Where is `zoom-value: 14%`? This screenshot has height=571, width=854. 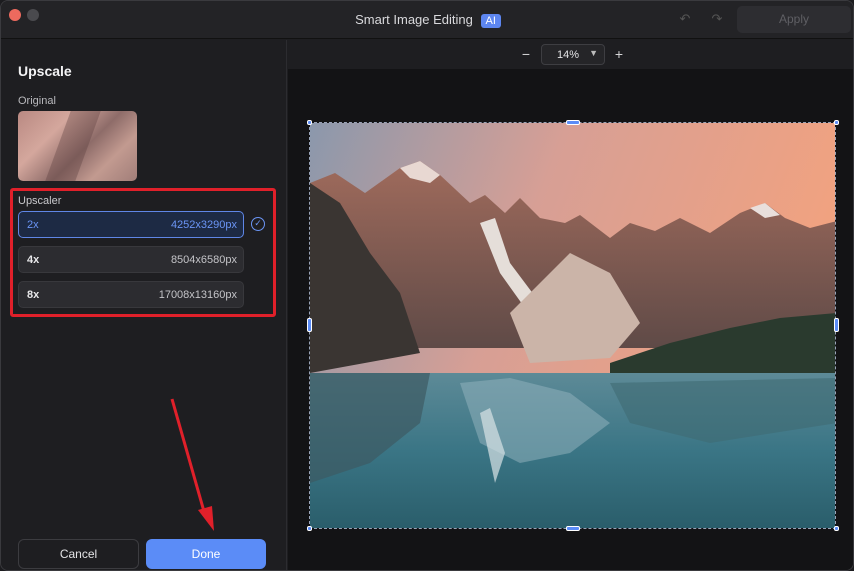
zoom-value: 14% is located at coordinates (568, 55).